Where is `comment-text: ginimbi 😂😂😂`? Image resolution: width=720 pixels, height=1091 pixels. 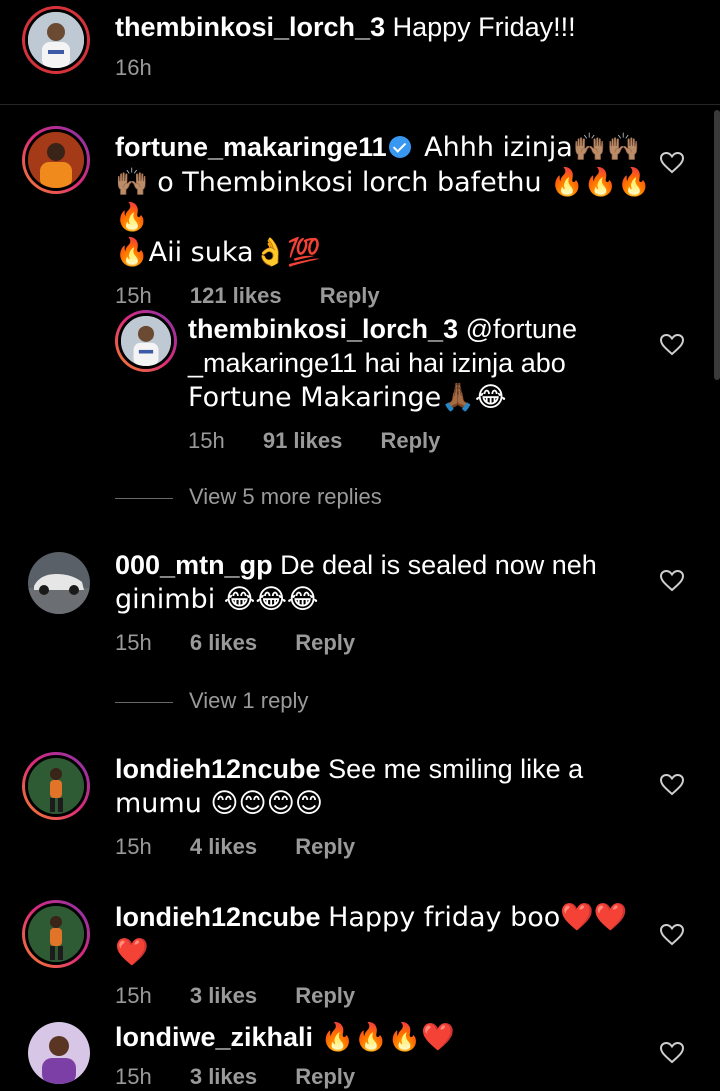
comment-text: ginimbi 😂😂😂 is located at coordinates (217, 599).